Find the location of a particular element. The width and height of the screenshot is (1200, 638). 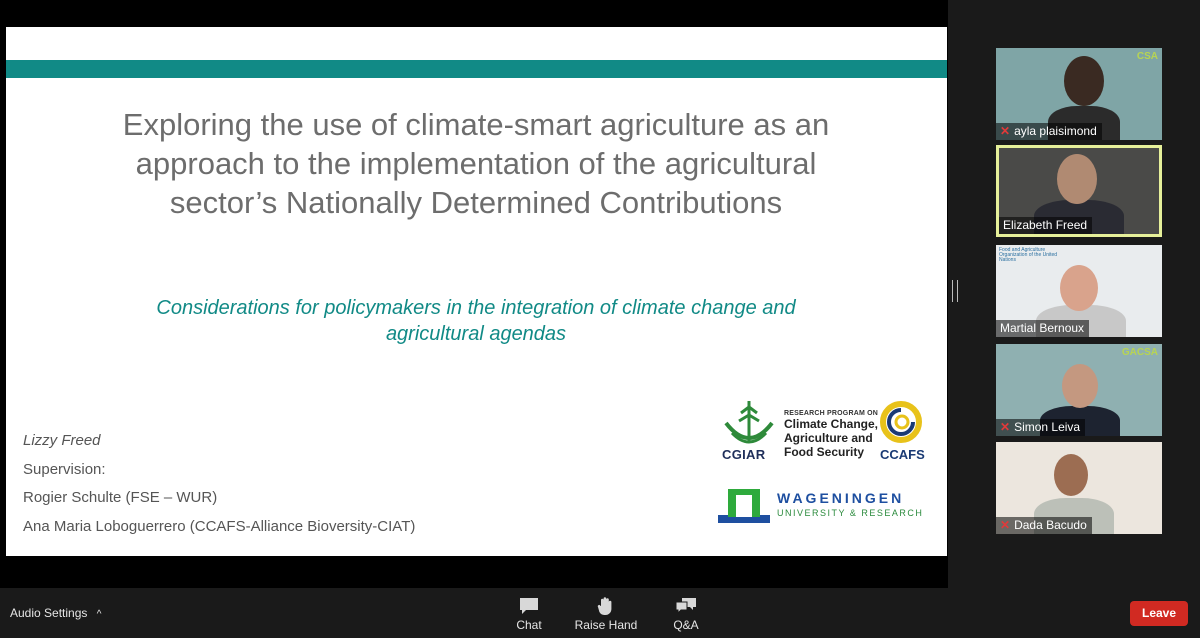

gacsa-badge: GACSA is located at coordinates (1139, 352).